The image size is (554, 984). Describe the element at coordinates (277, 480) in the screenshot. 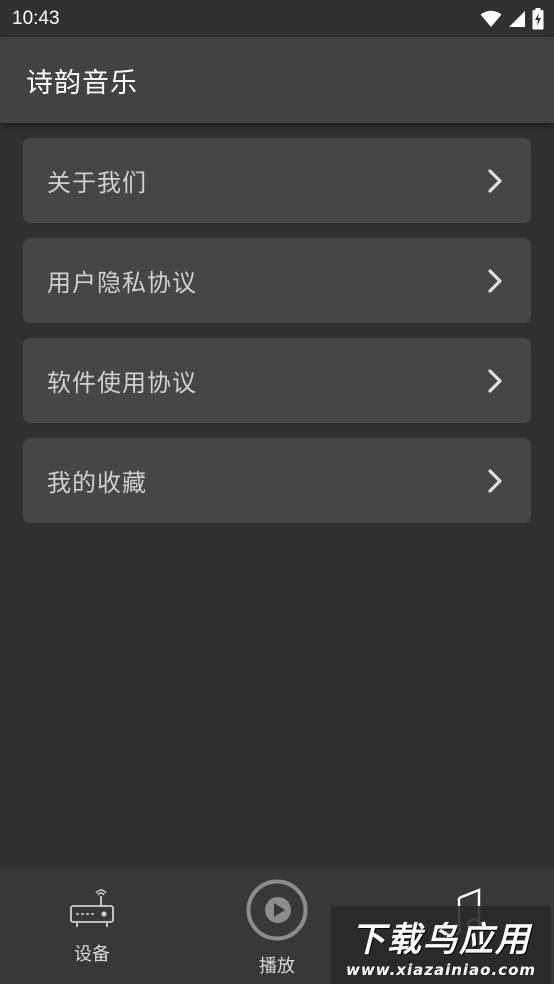

I see `menu-item-my-favorites: 我的收藏` at that location.